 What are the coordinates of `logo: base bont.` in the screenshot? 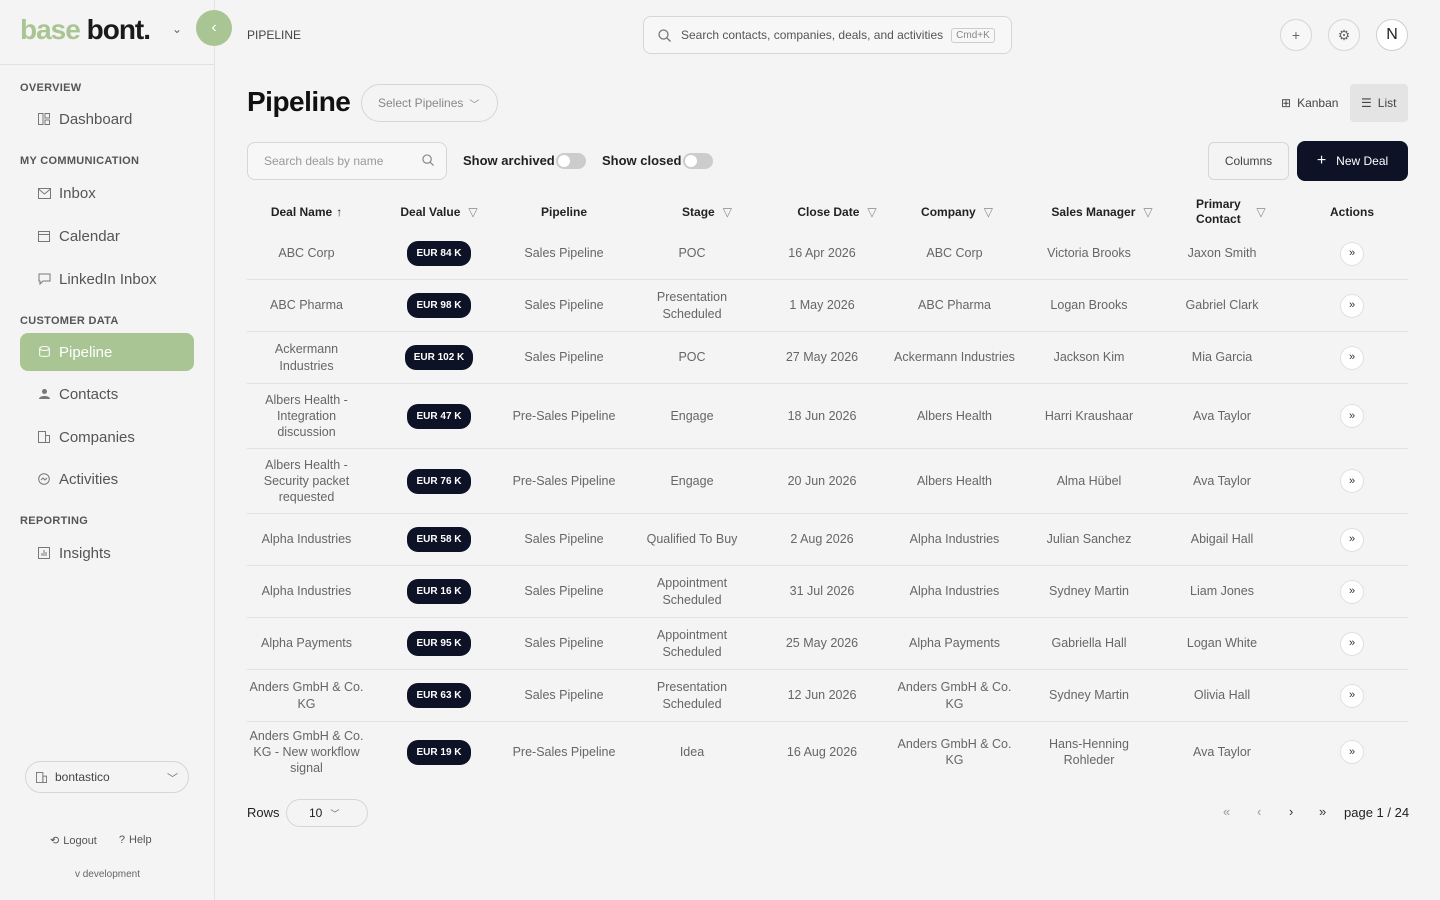 It's located at (85, 30).